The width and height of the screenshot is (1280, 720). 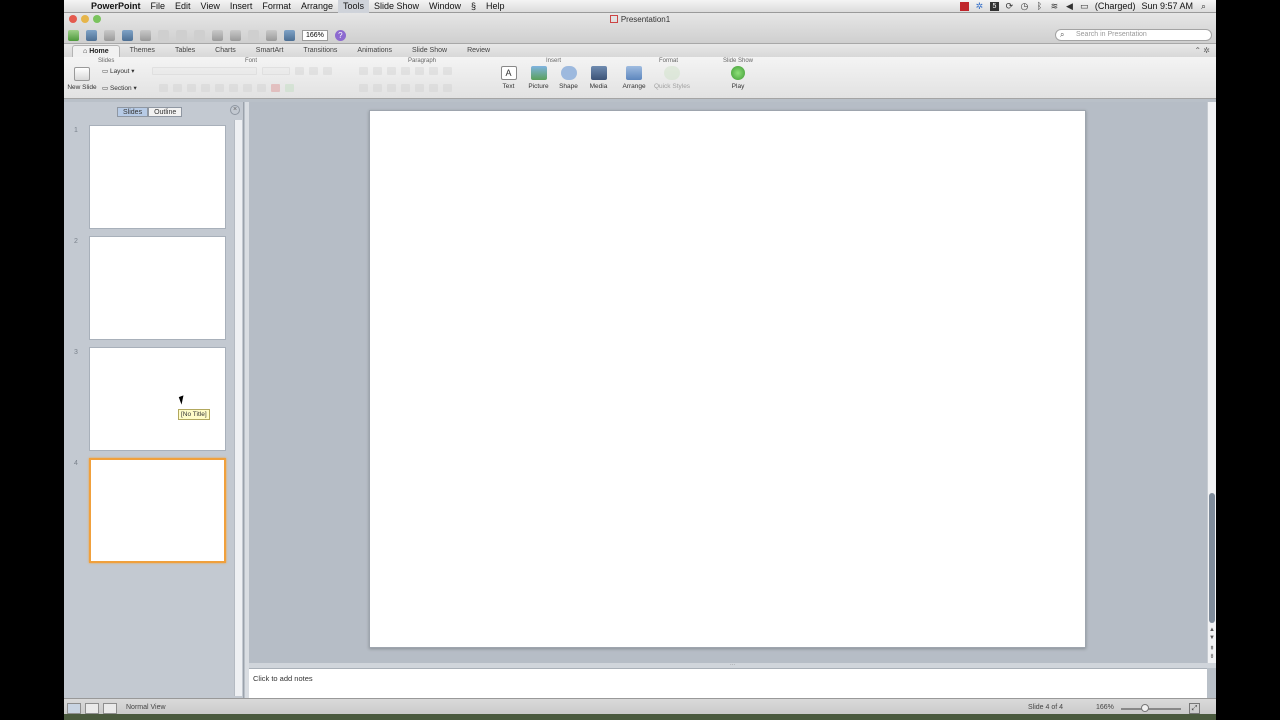 I want to click on zoom-field: 166%, so click(x=315, y=35).